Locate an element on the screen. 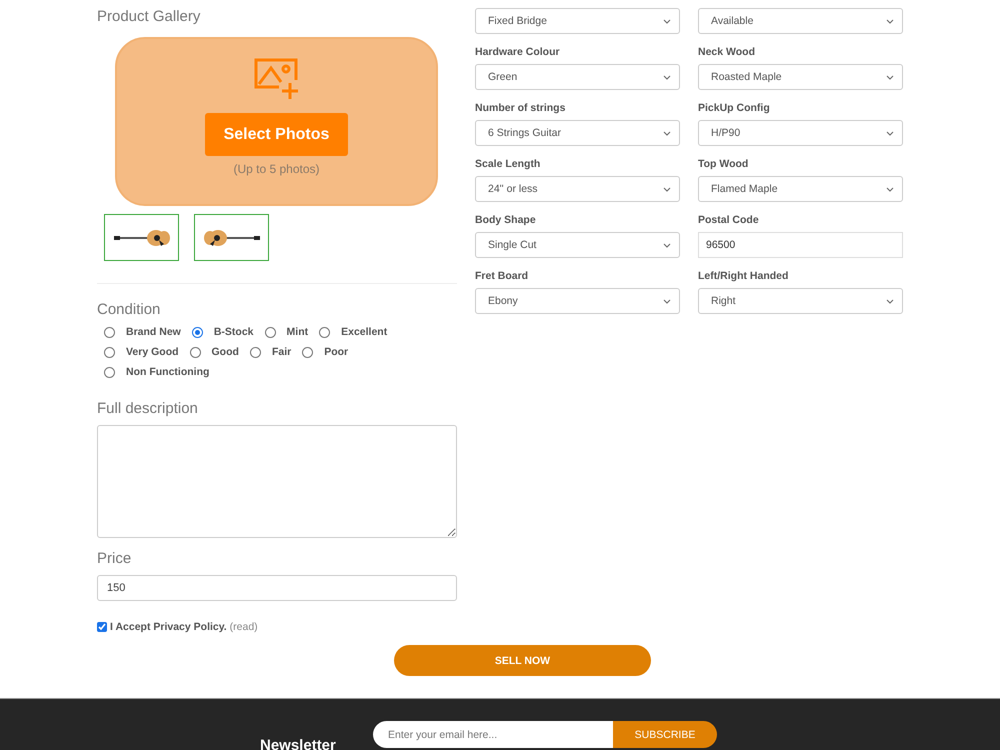  radio-label: Non Functioning is located at coordinates (168, 372).